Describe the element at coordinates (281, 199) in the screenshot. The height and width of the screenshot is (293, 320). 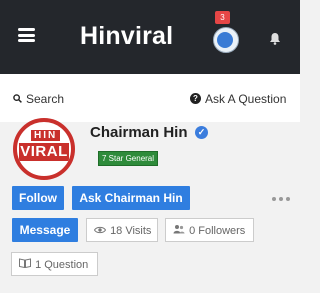
I see `more-options-icon` at that location.